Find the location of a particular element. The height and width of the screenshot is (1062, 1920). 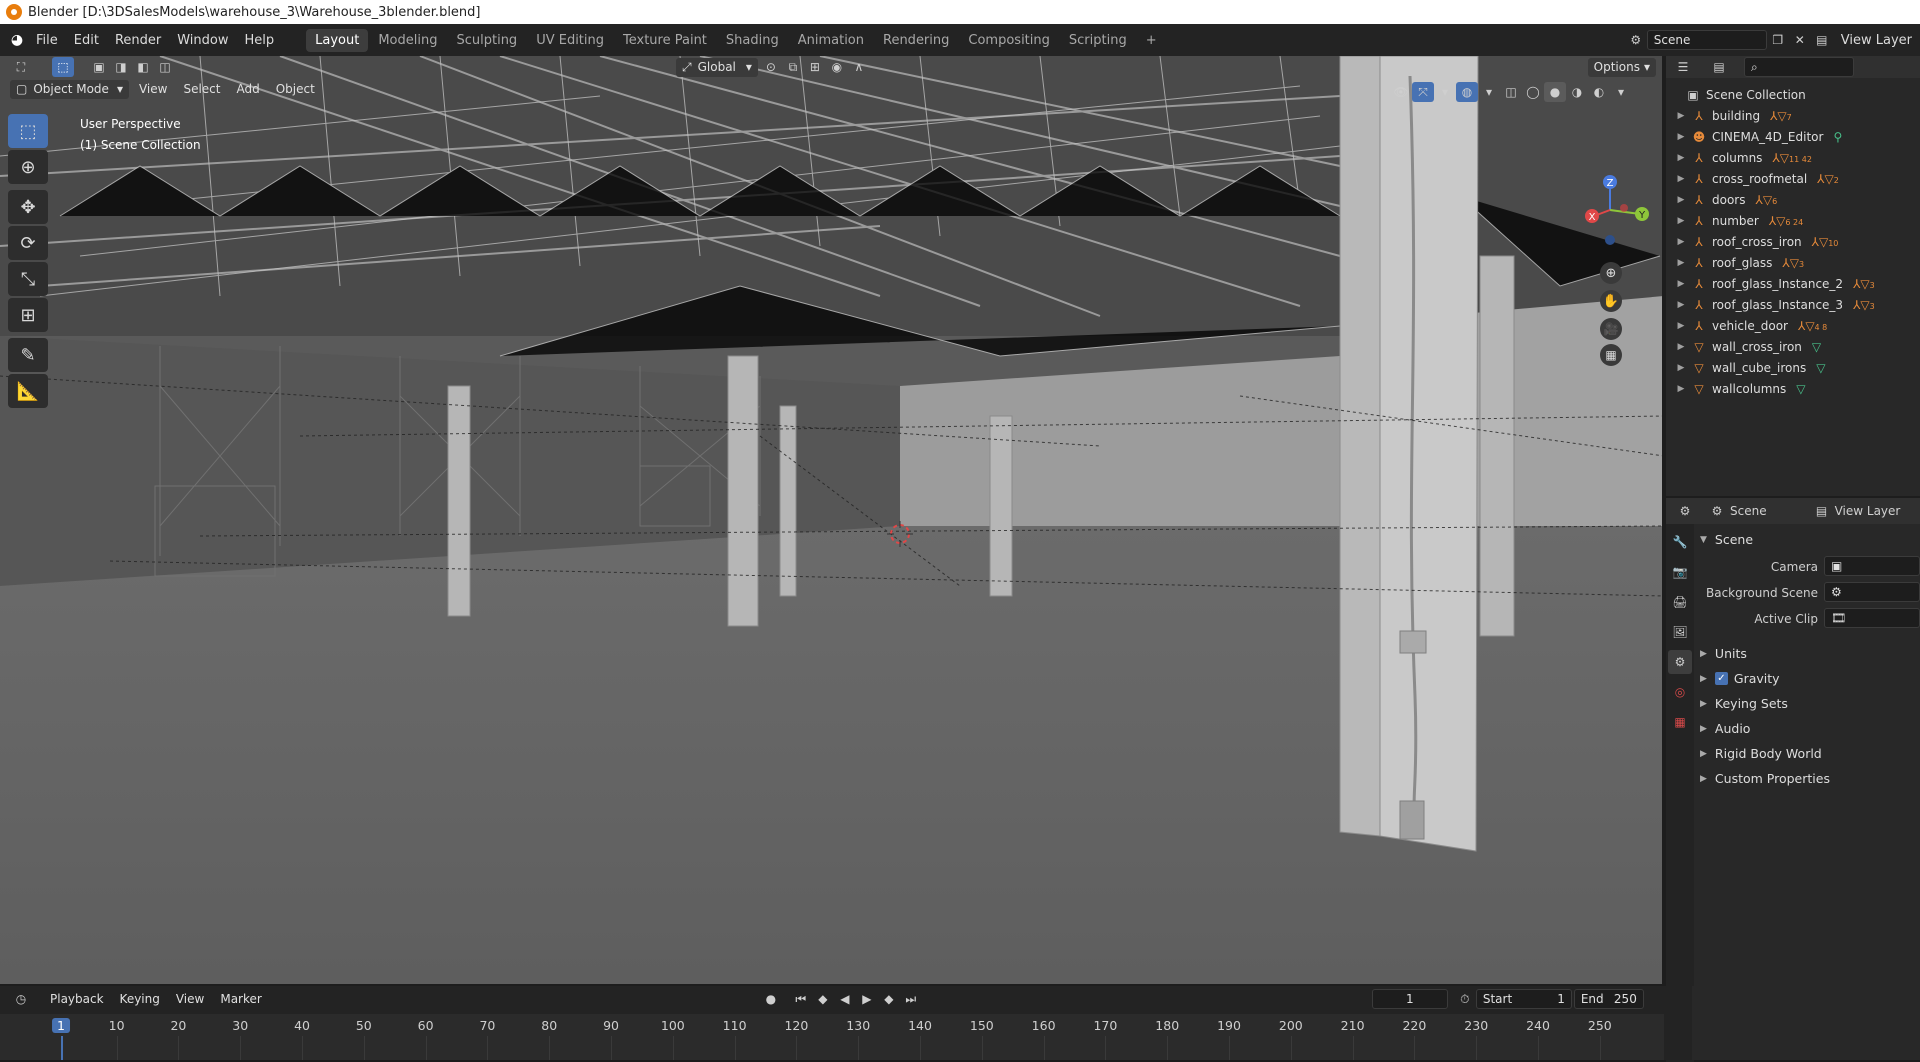

tab-shading: Shading is located at coordinates (752, 40).